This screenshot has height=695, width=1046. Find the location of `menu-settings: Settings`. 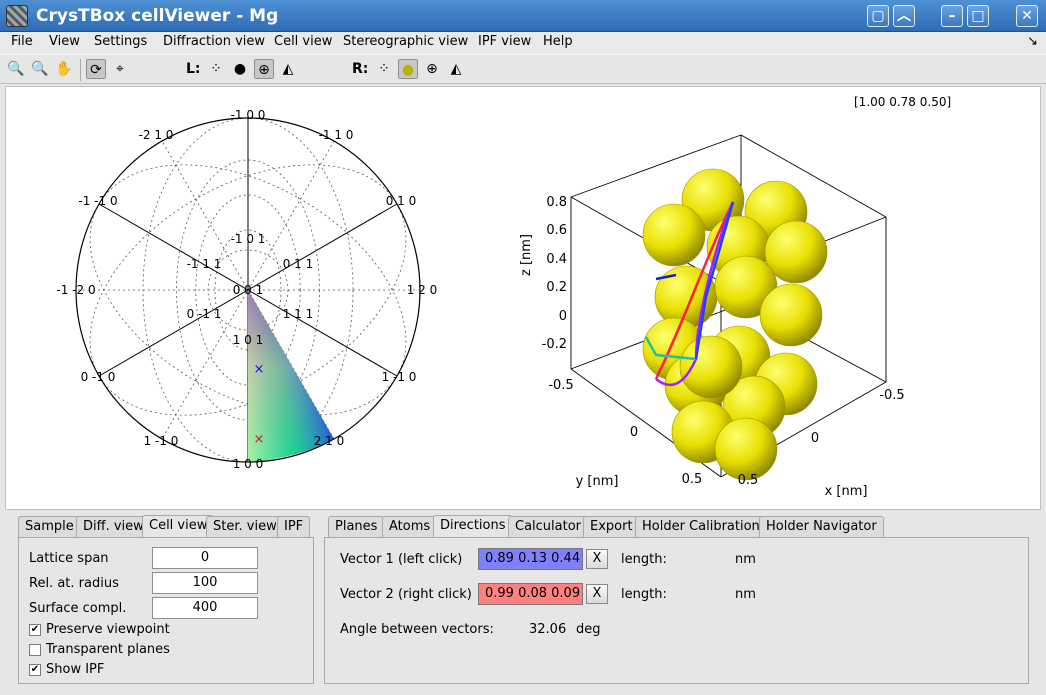

menu-settings: Settings is located at coordinates (120, 41).